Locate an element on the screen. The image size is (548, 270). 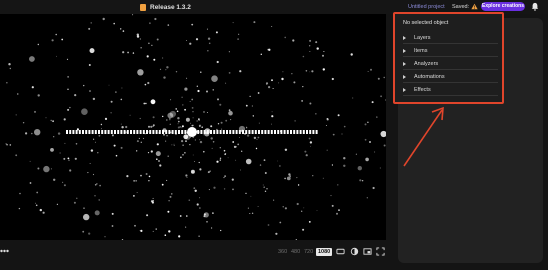
section-items: Items is located at coordinates (450, 51).